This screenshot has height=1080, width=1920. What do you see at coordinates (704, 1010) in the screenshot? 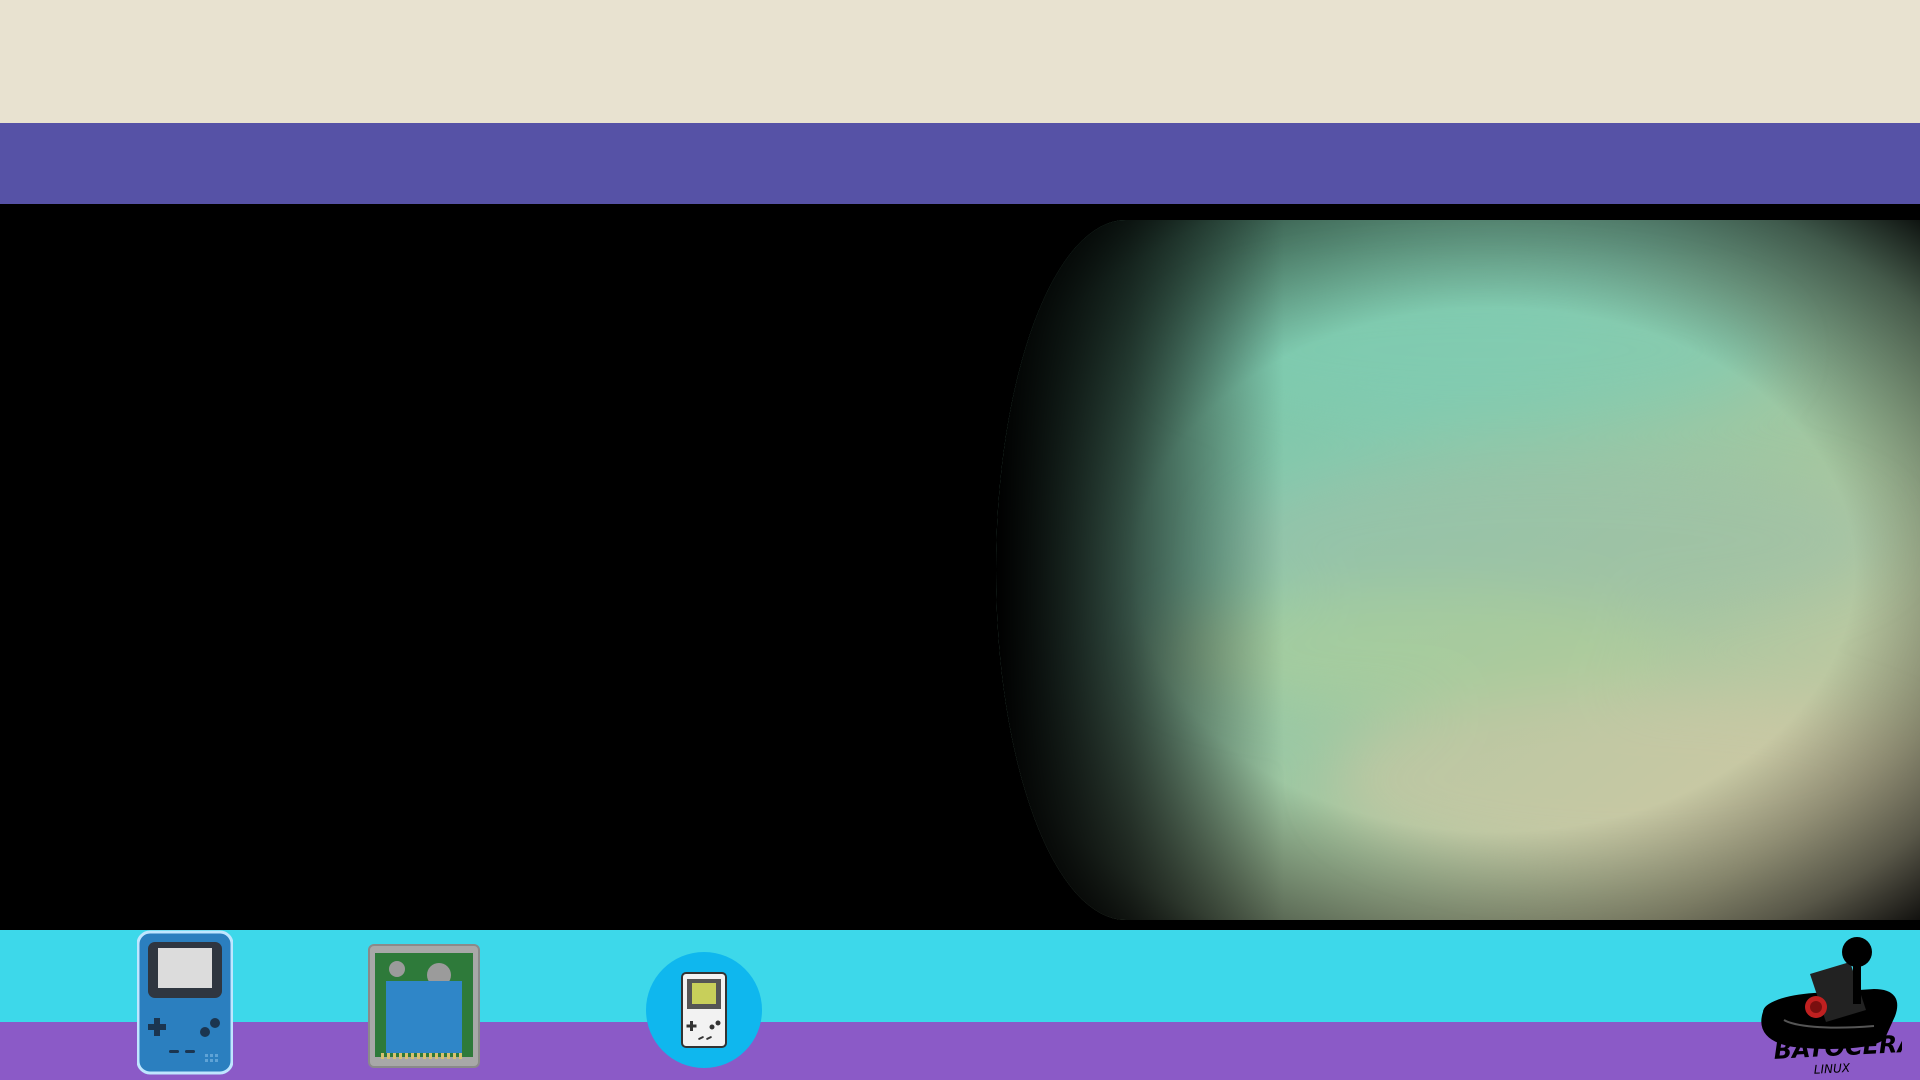
I see `gameboy-icon` at bounding box center [704, 1010].